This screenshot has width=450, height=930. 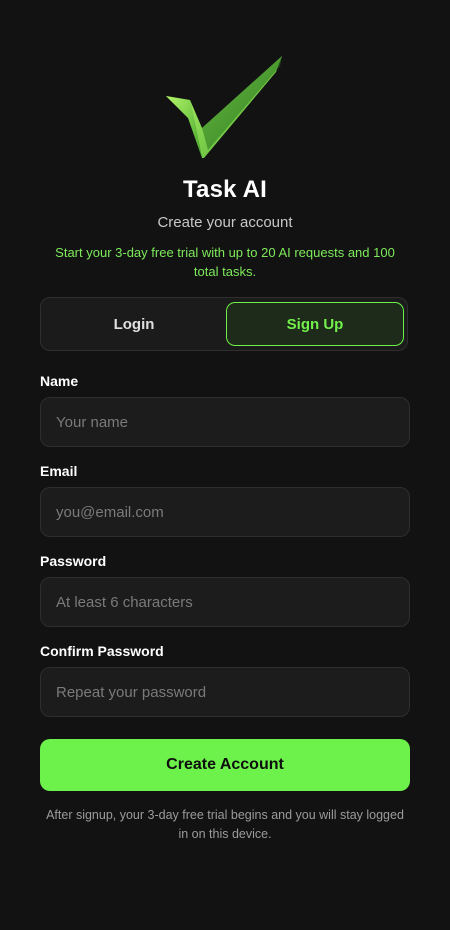 What do you see at coordinates (225, 189) in the screenshot?
I see `app-title: Task AI` at bounding box center [225, 189].